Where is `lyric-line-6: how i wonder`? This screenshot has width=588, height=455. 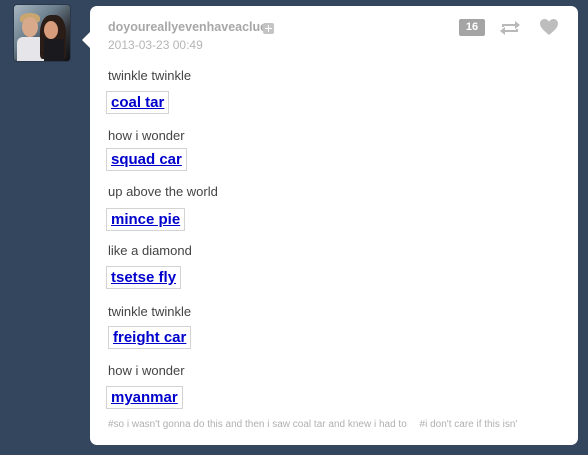 lyric-line-6: how i wonder is located at coordinates (146, 370).